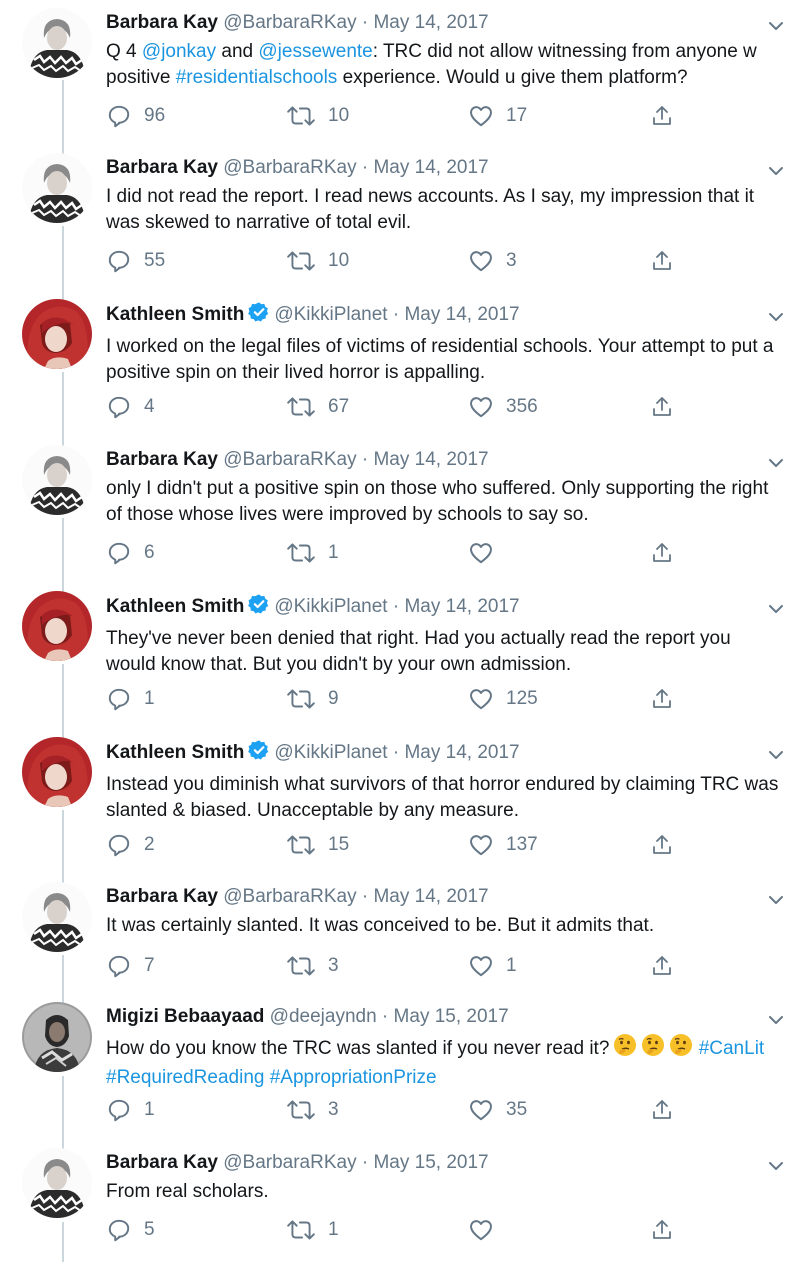 This screenshot has width=812, height=1262. I want to click on like-button: 125, so click(503, 699).